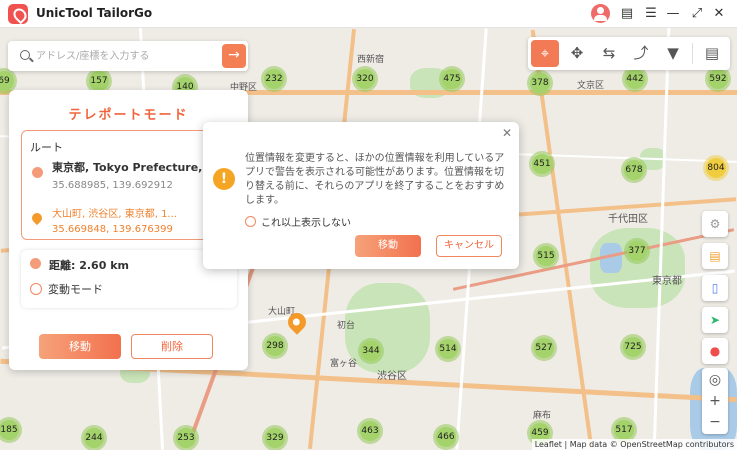  I want to click on location-cluster: 232, so click(274, 79).